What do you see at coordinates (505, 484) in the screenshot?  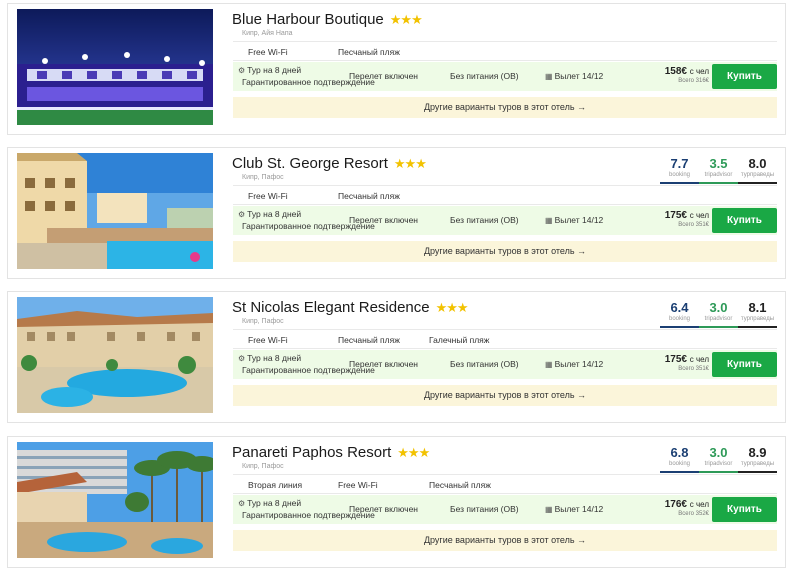 I see `hotel-tags: Вторая линия Free Wi-Fi Песчаный пляж` at bounding box center [505, 484].